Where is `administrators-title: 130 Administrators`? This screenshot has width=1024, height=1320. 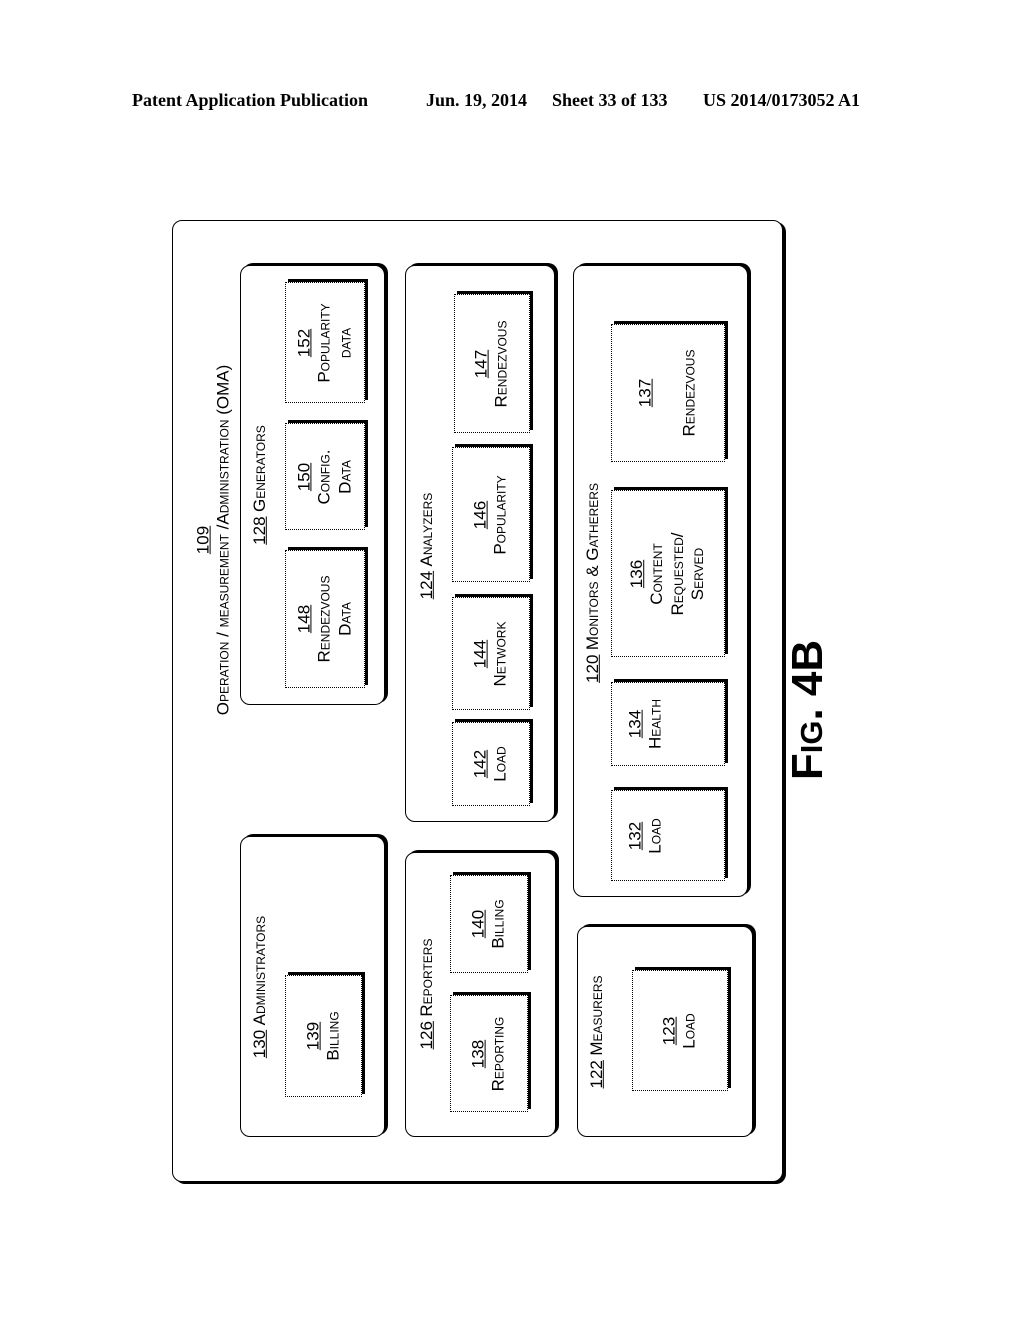 administrators-title: 130 Administrators is located at coordinates (260, 987).